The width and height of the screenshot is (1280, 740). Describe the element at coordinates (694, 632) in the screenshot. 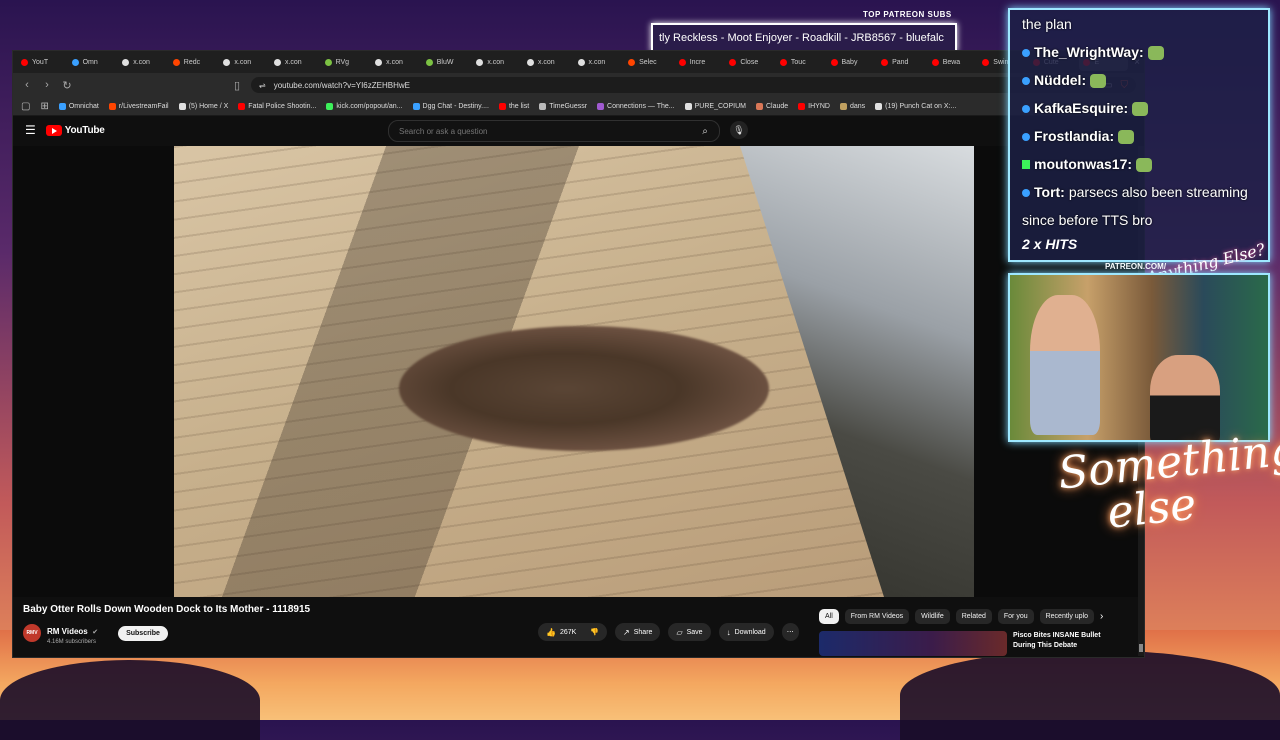

I see `save-label: Save` at that location.